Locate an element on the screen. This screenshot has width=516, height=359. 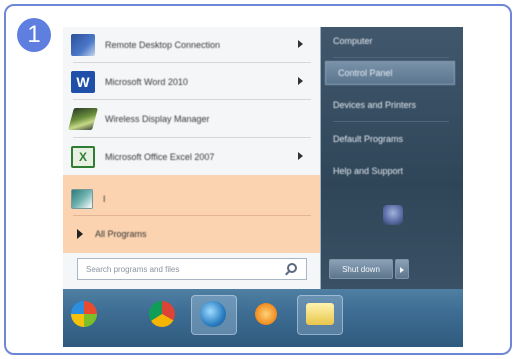
wireless-display-icon is located at coordinates (83, 119).